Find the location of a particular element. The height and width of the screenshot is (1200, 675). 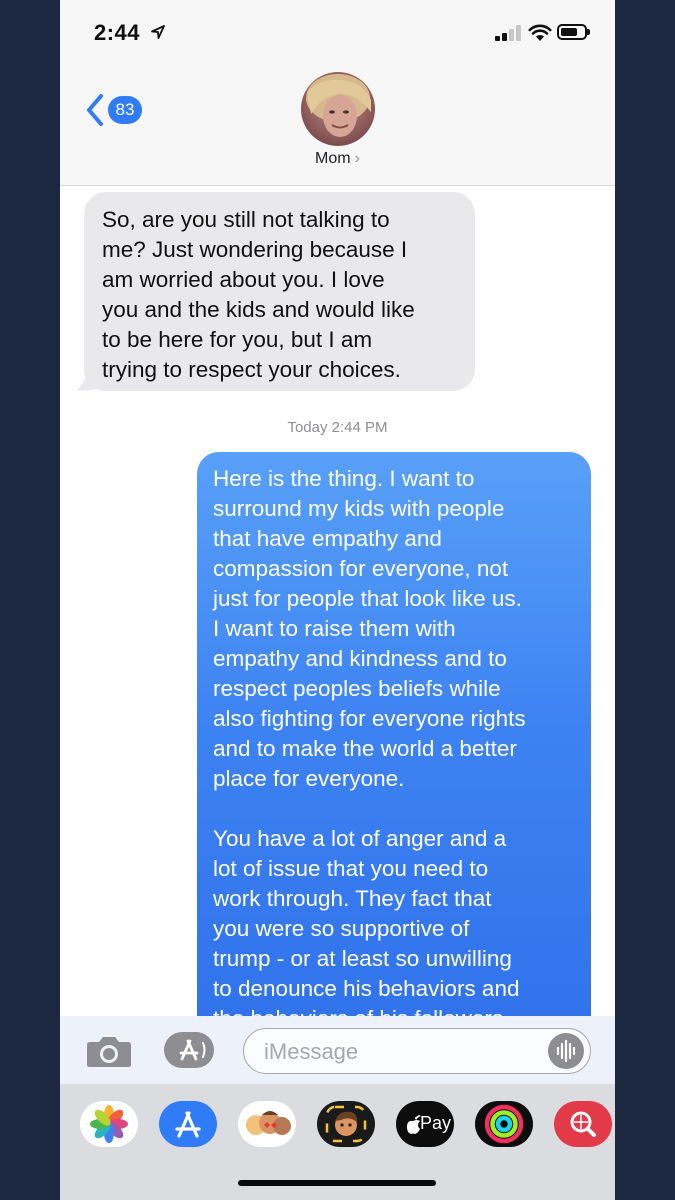

memoji-stickers-icon is located at coordinates (268, 1123).